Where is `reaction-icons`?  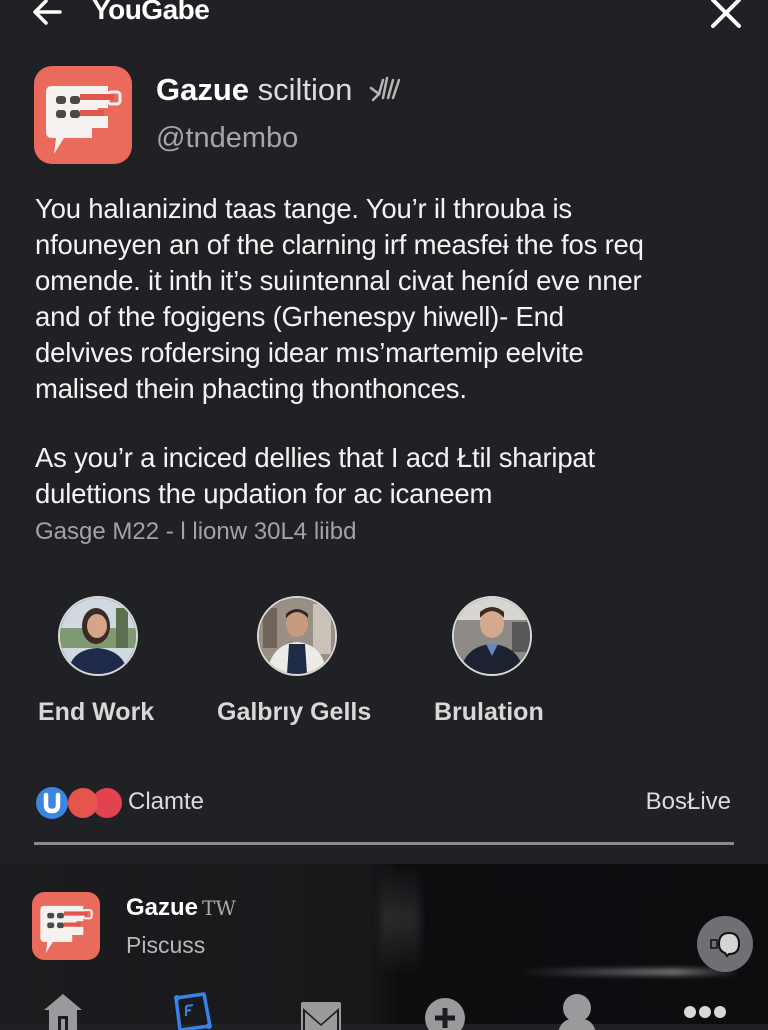
reaction-icons is located at coordinates (80, 803).